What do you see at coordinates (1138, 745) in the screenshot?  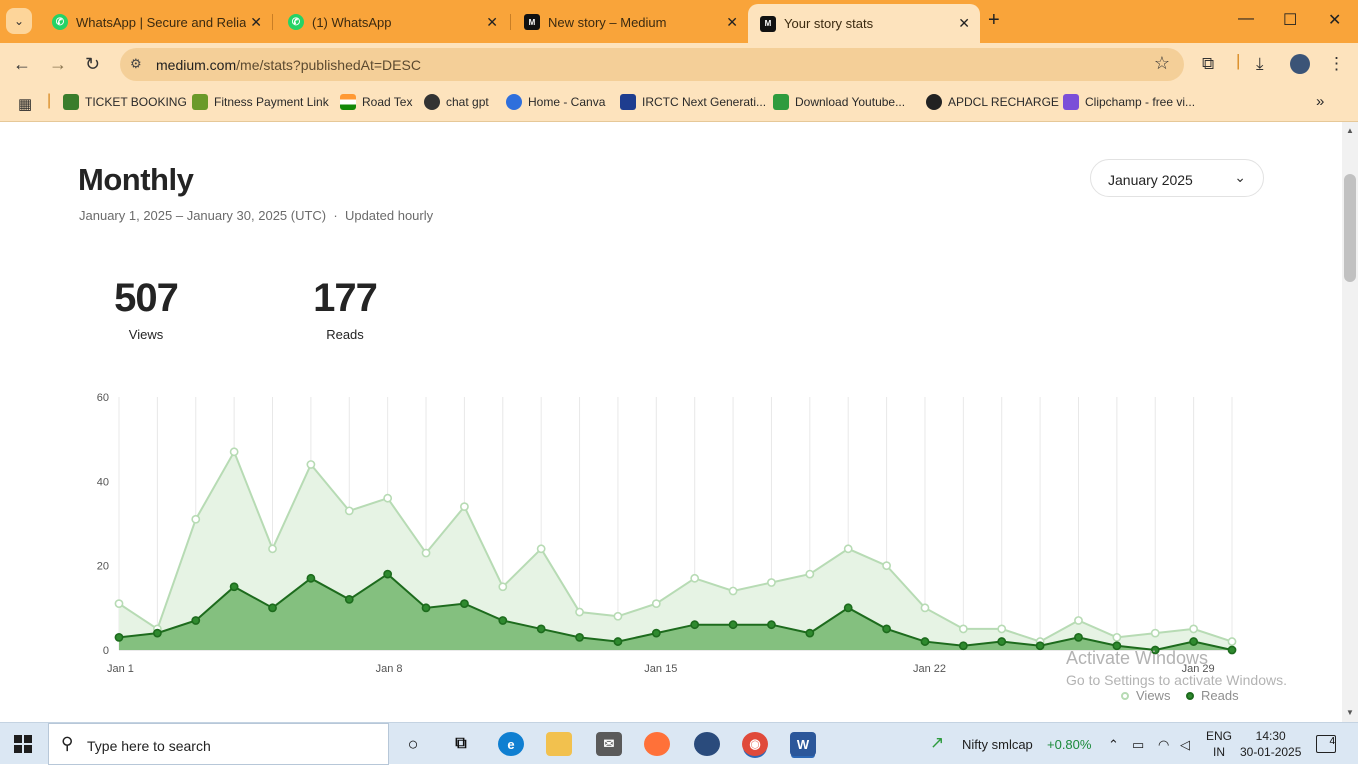 I see `battery-icon: ▭` at bounding box center [1138, 745].